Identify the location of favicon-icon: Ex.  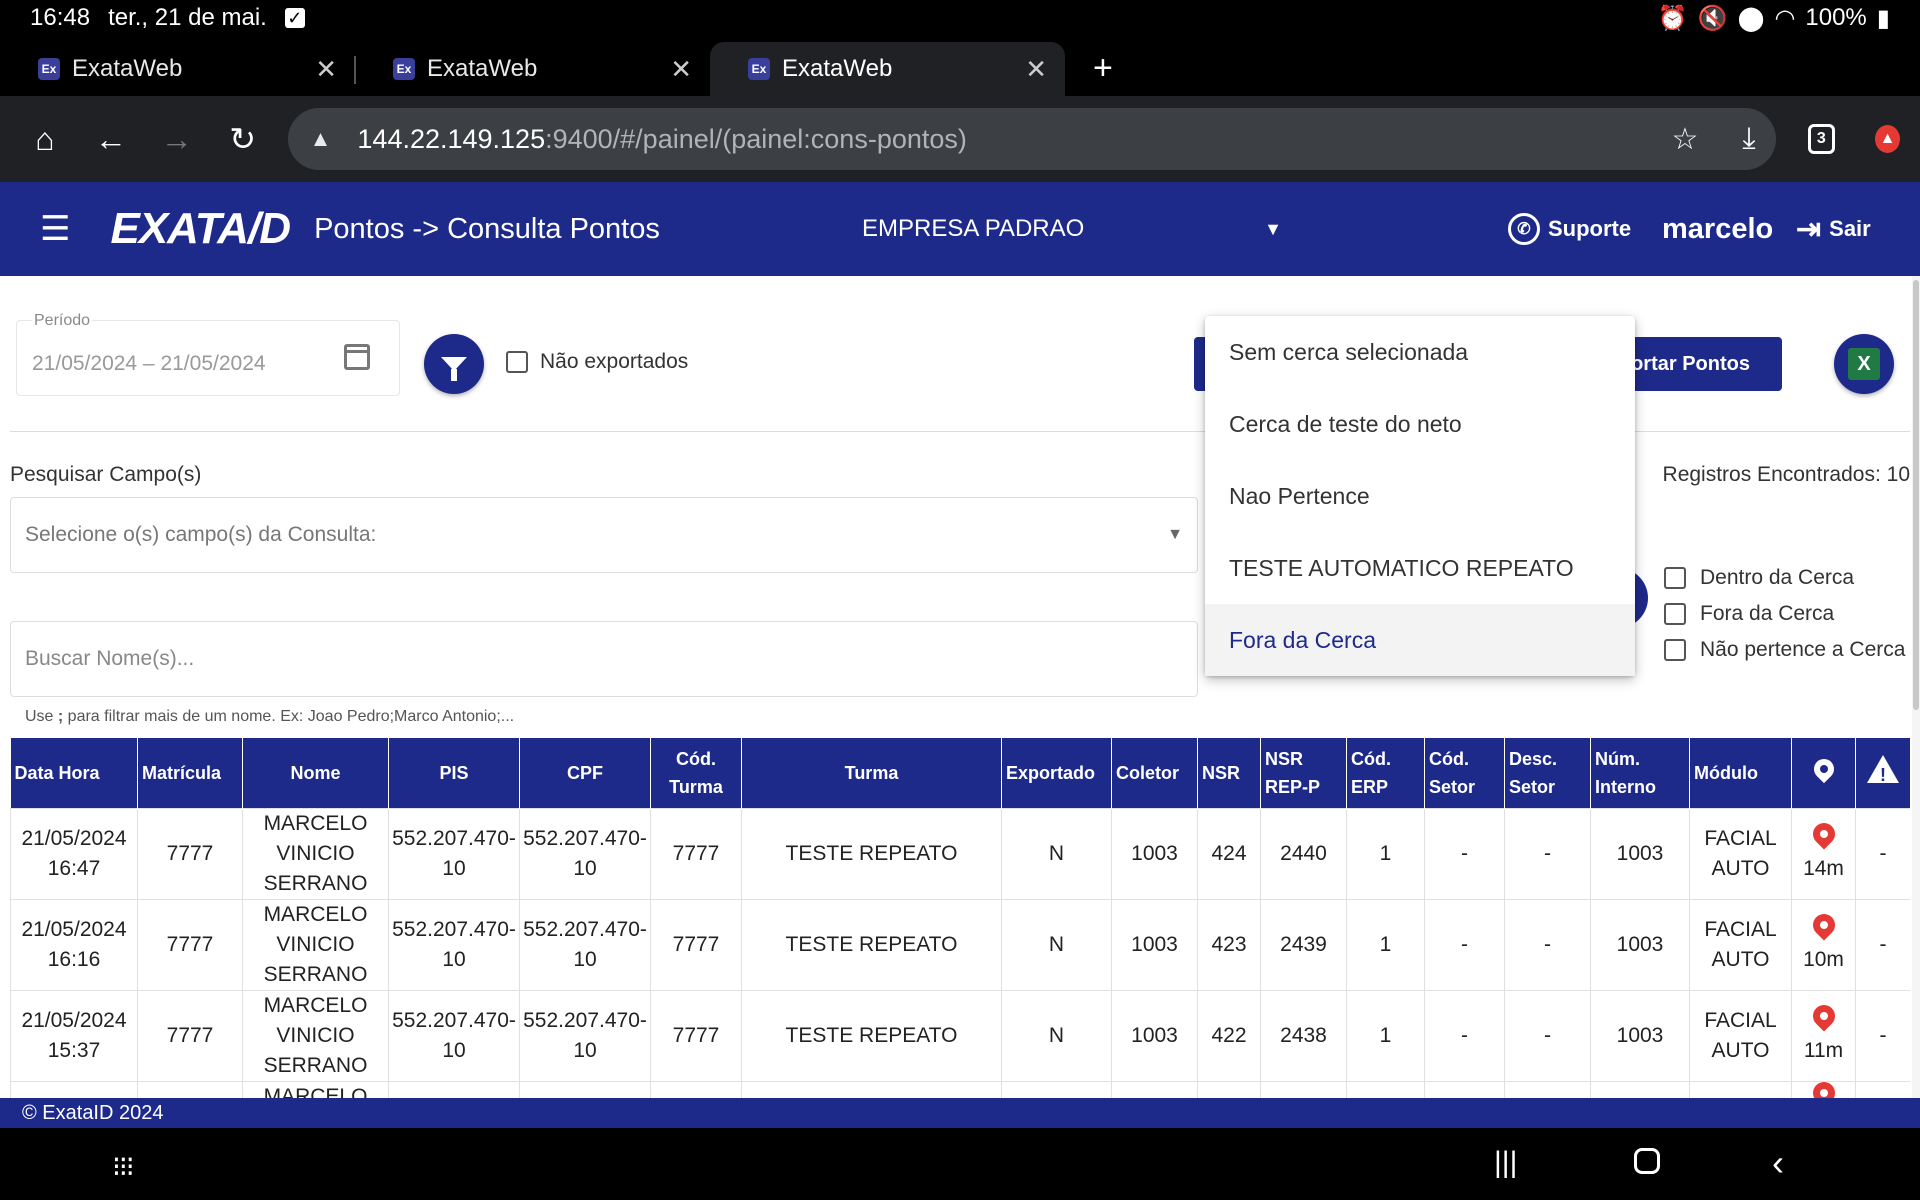
(759, 69).